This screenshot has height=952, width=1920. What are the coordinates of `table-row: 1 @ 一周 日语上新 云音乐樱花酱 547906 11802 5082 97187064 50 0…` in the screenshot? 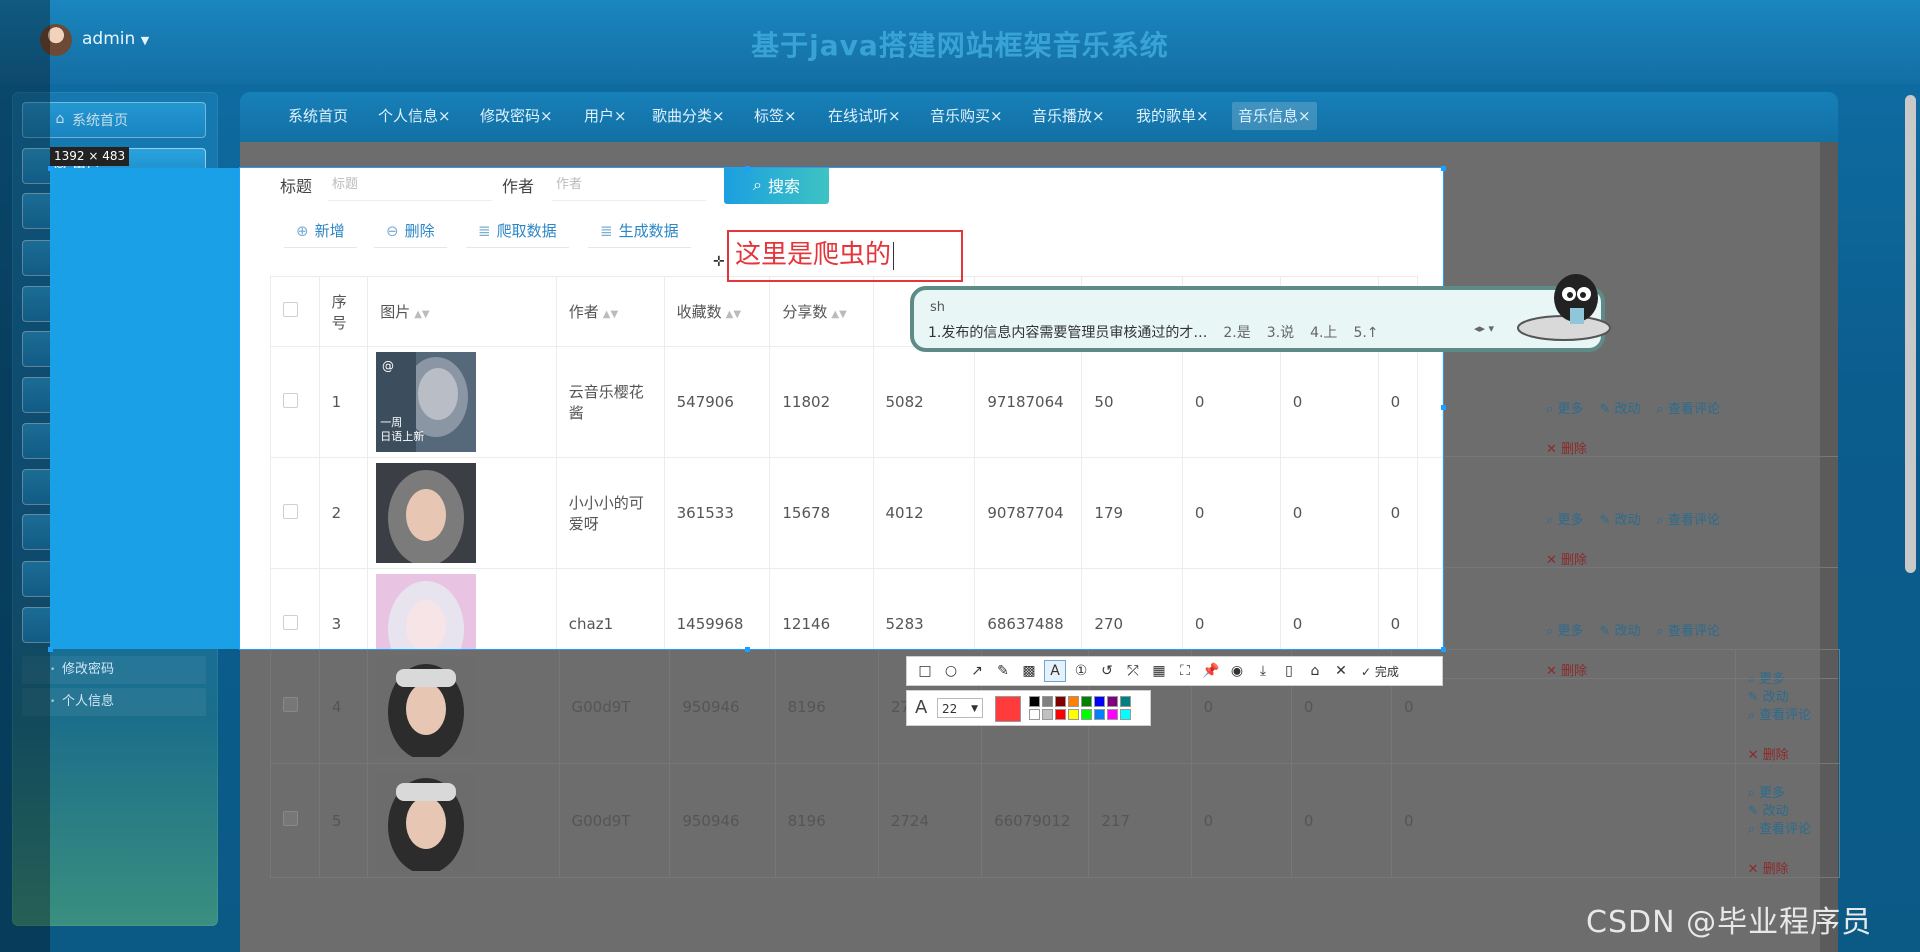 It's located at (856, 402).